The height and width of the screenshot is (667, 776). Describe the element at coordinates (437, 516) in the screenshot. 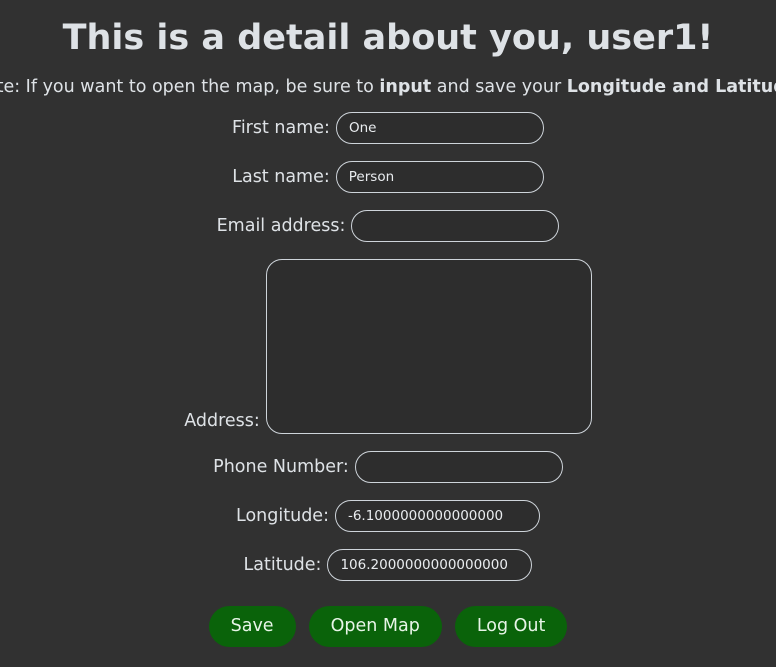

I see `longitude-input` at that location.